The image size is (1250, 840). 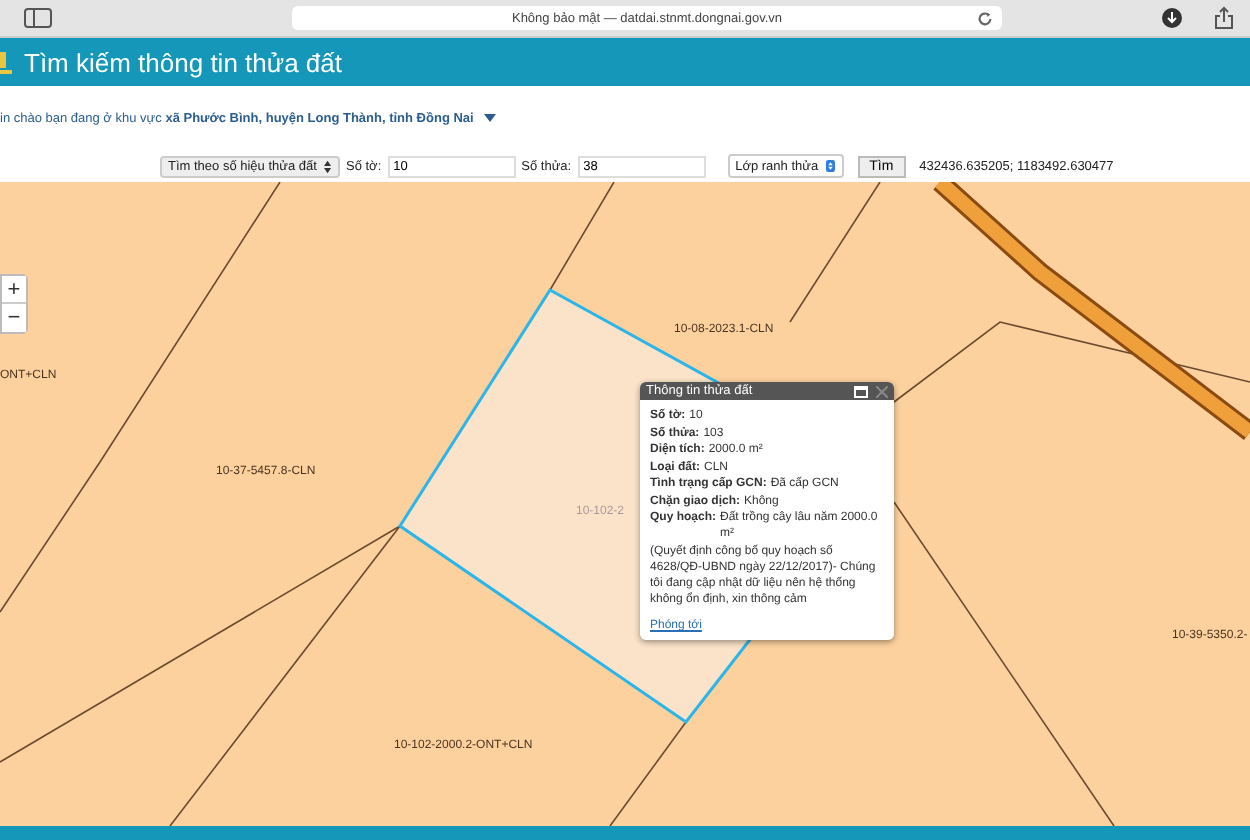 I want to click on share-icon, so click(x=1224, y=18).